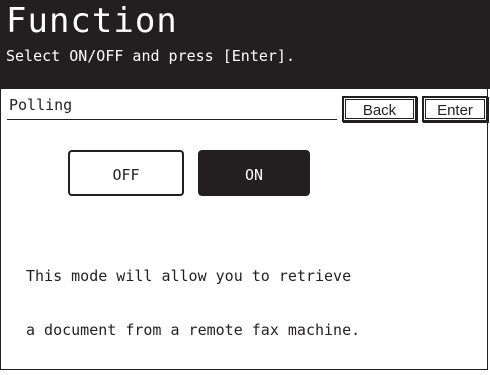 Image resolution: width=490 pixels, height=375 pixels. What do you see at coordinates (254, 173) in the screenshot?
I see `on-button: ON` at bounding box center [254, 173].